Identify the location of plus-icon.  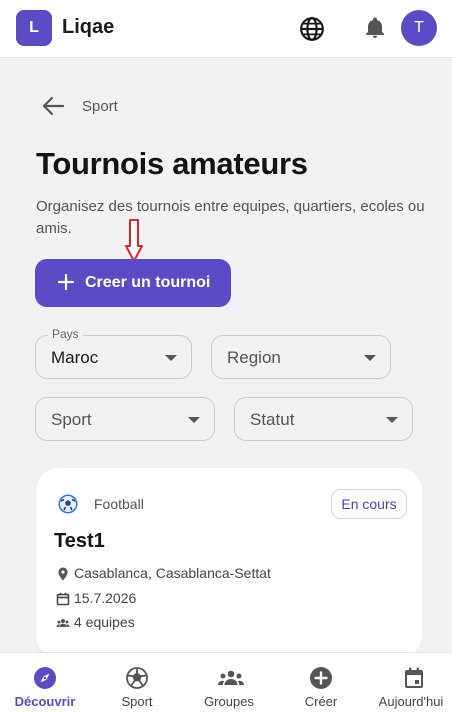
(66, 282).